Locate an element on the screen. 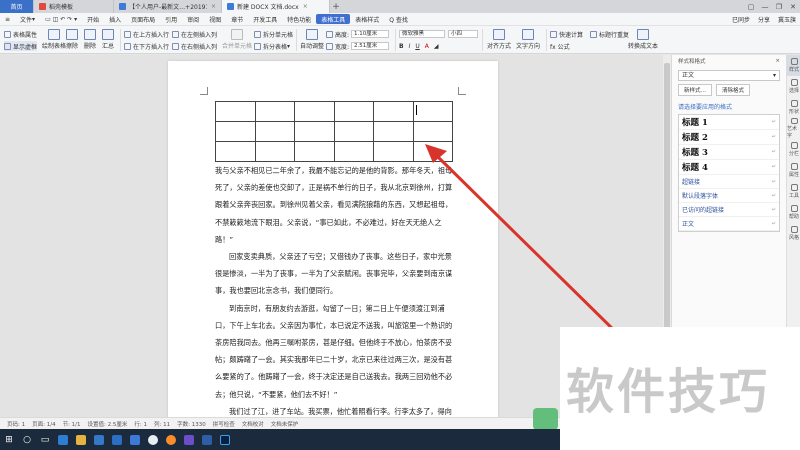  side-tool-4: 分栏 is located at coordinates (793, 149).